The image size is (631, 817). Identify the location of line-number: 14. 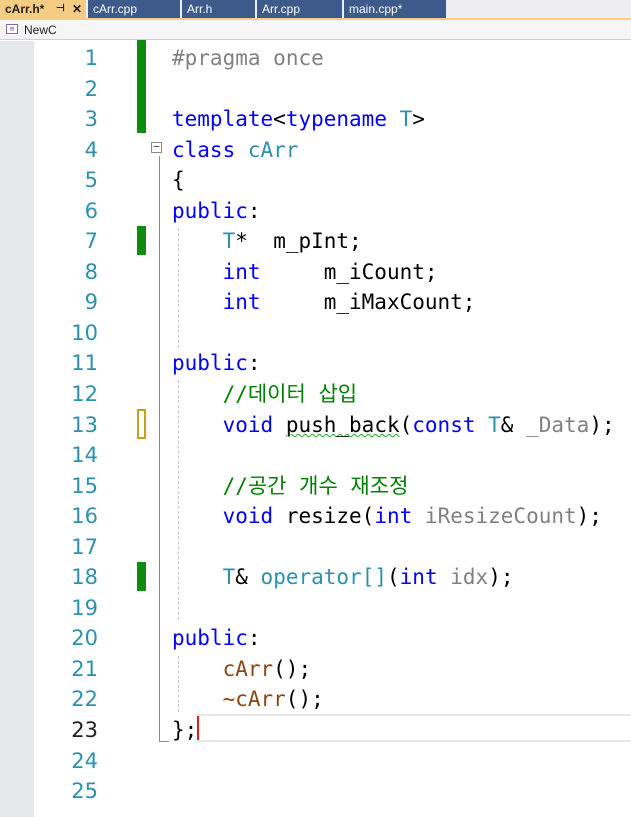
(84, 455).